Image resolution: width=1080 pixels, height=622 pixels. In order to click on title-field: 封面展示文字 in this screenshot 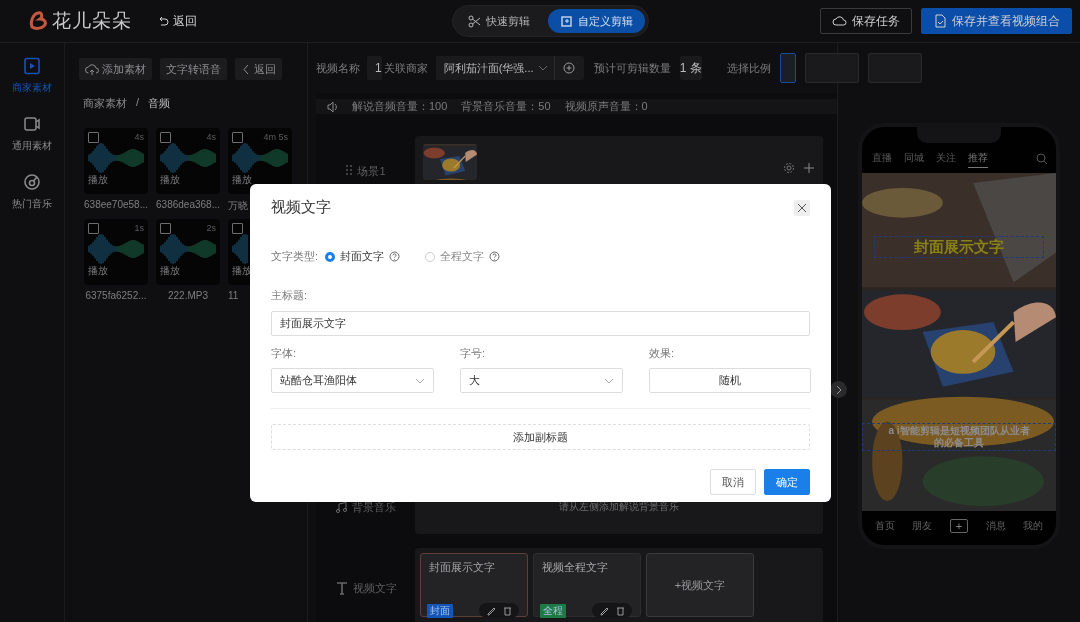, I will do `click(540, 323)`.